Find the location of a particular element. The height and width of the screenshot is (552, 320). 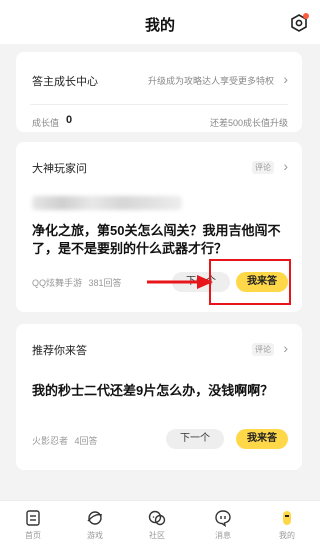

chat-group-icon is located at coordinates (157, 518).